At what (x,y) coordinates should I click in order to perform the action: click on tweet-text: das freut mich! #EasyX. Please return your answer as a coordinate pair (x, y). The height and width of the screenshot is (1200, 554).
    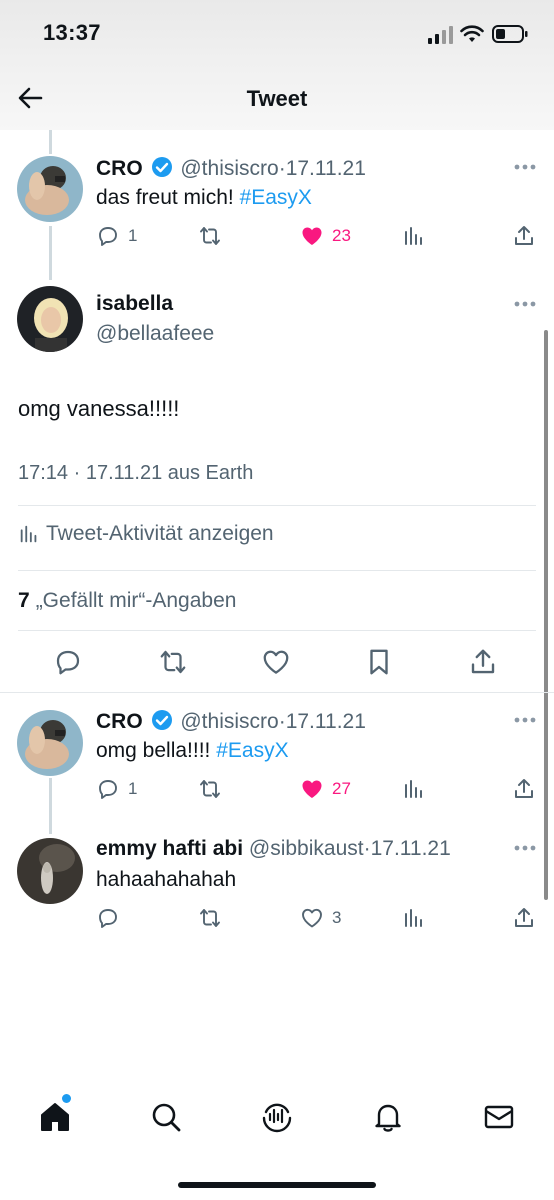
    Looking at the image, I should click on (204, 198).